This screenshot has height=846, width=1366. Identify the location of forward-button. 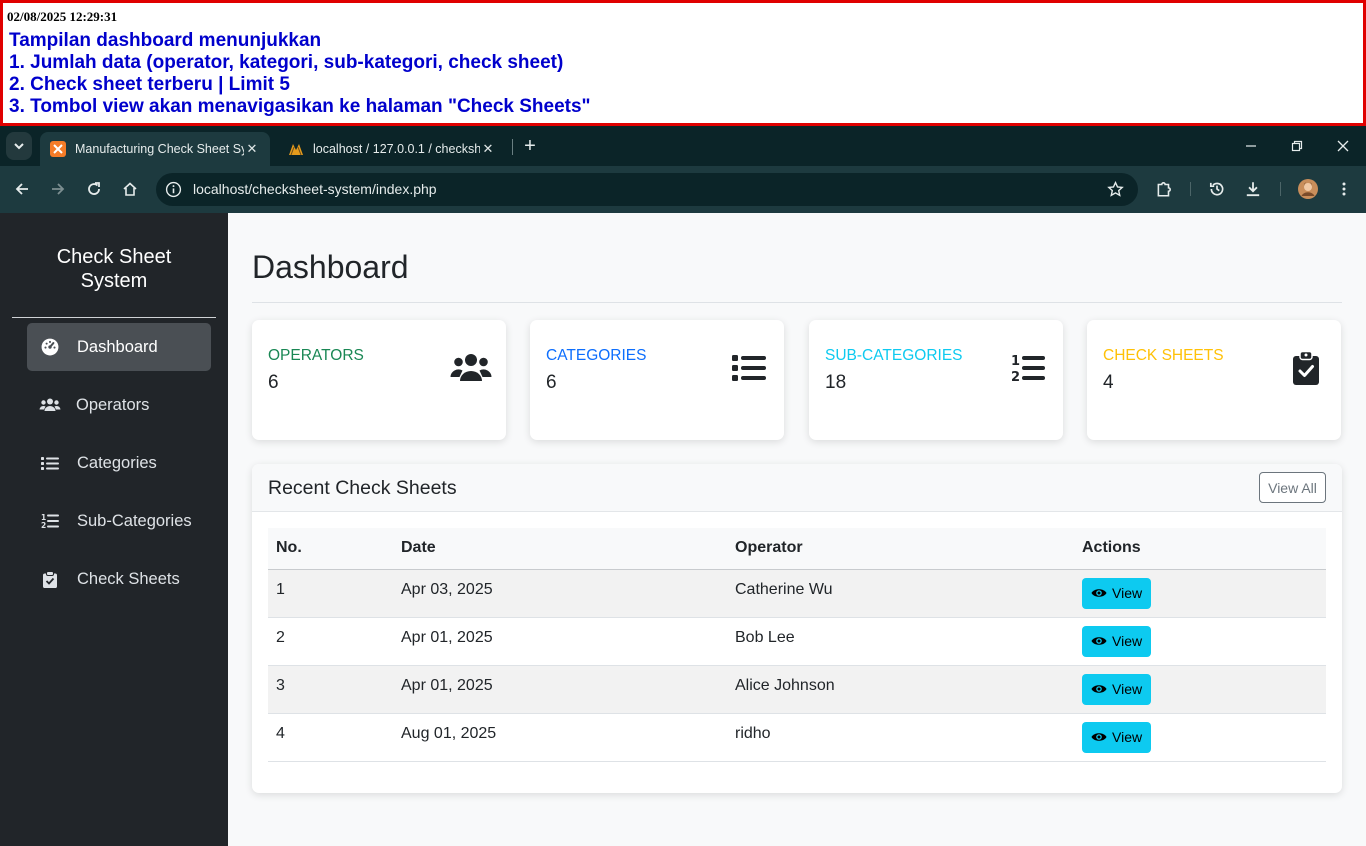
(58, 189).